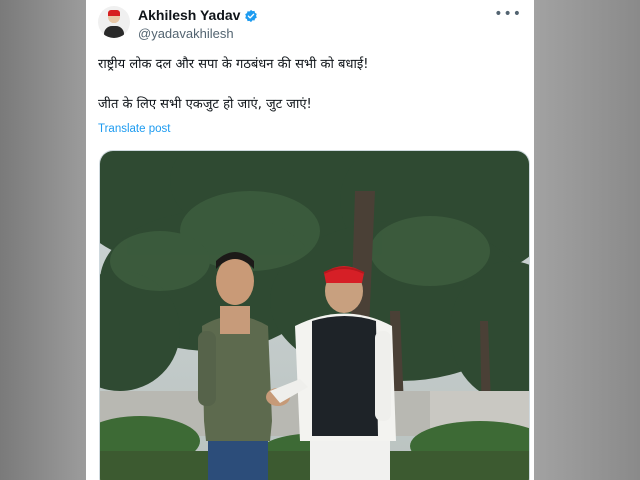  Describe the element at coordinates (114, 32) in the screenshot. I see `avatar-body` at that location.